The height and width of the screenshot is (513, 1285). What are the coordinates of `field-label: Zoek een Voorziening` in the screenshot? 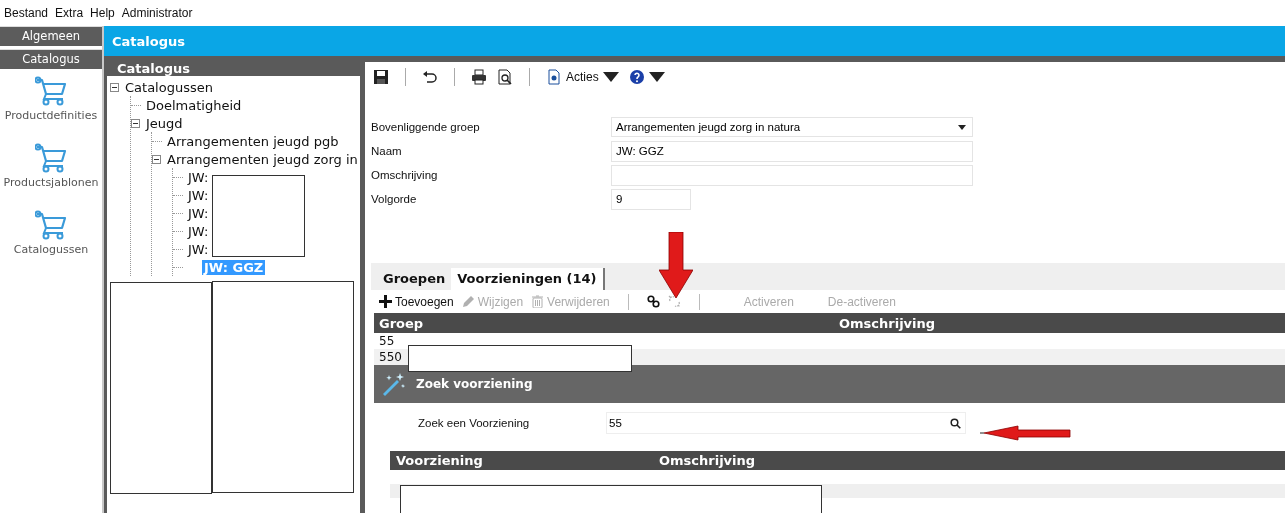 It's located at (474, 423).